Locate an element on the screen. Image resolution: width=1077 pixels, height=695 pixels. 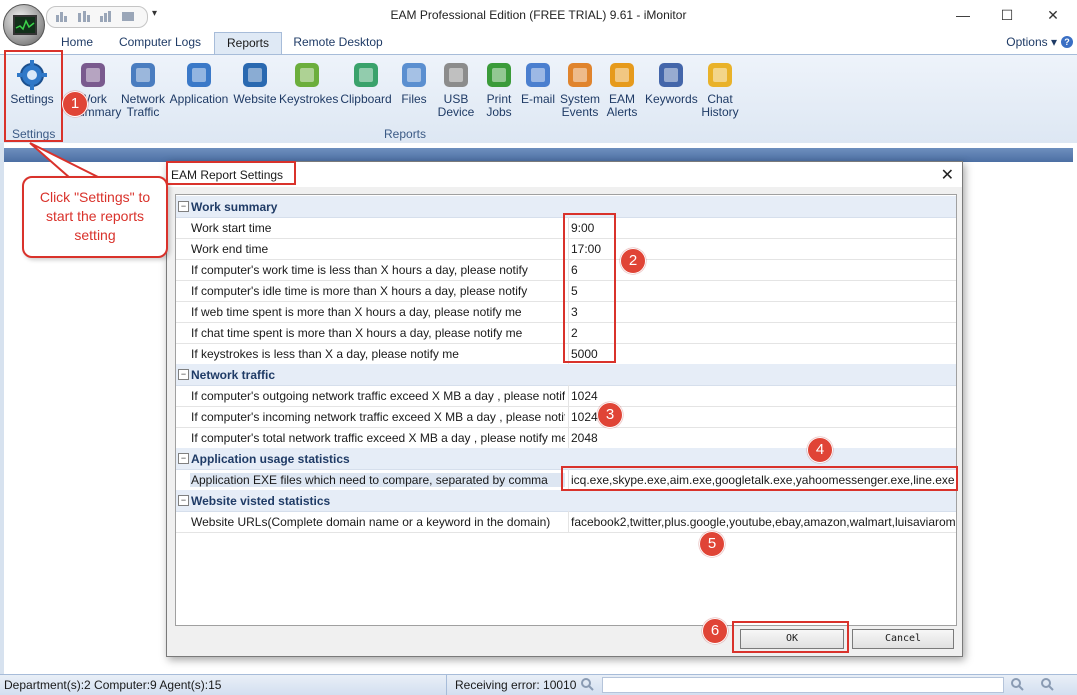
report-button-3: Website is located at coordinates (255, 82).